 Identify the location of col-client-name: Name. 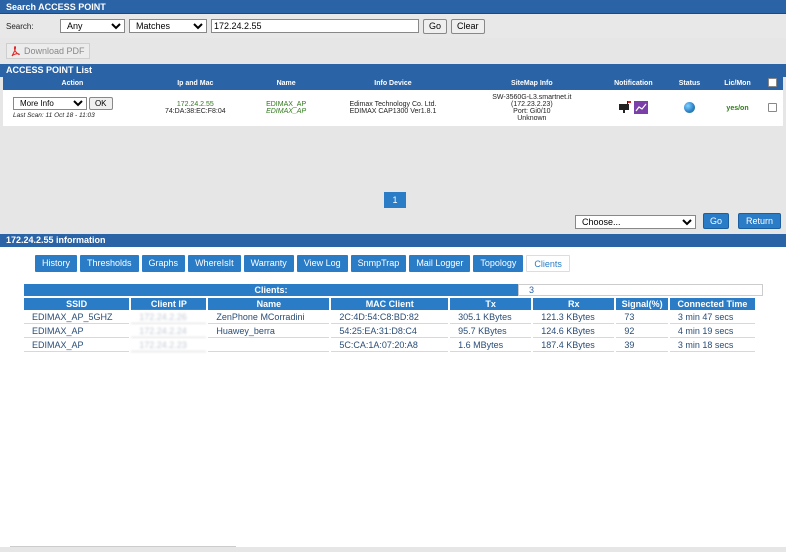
(269, 304).